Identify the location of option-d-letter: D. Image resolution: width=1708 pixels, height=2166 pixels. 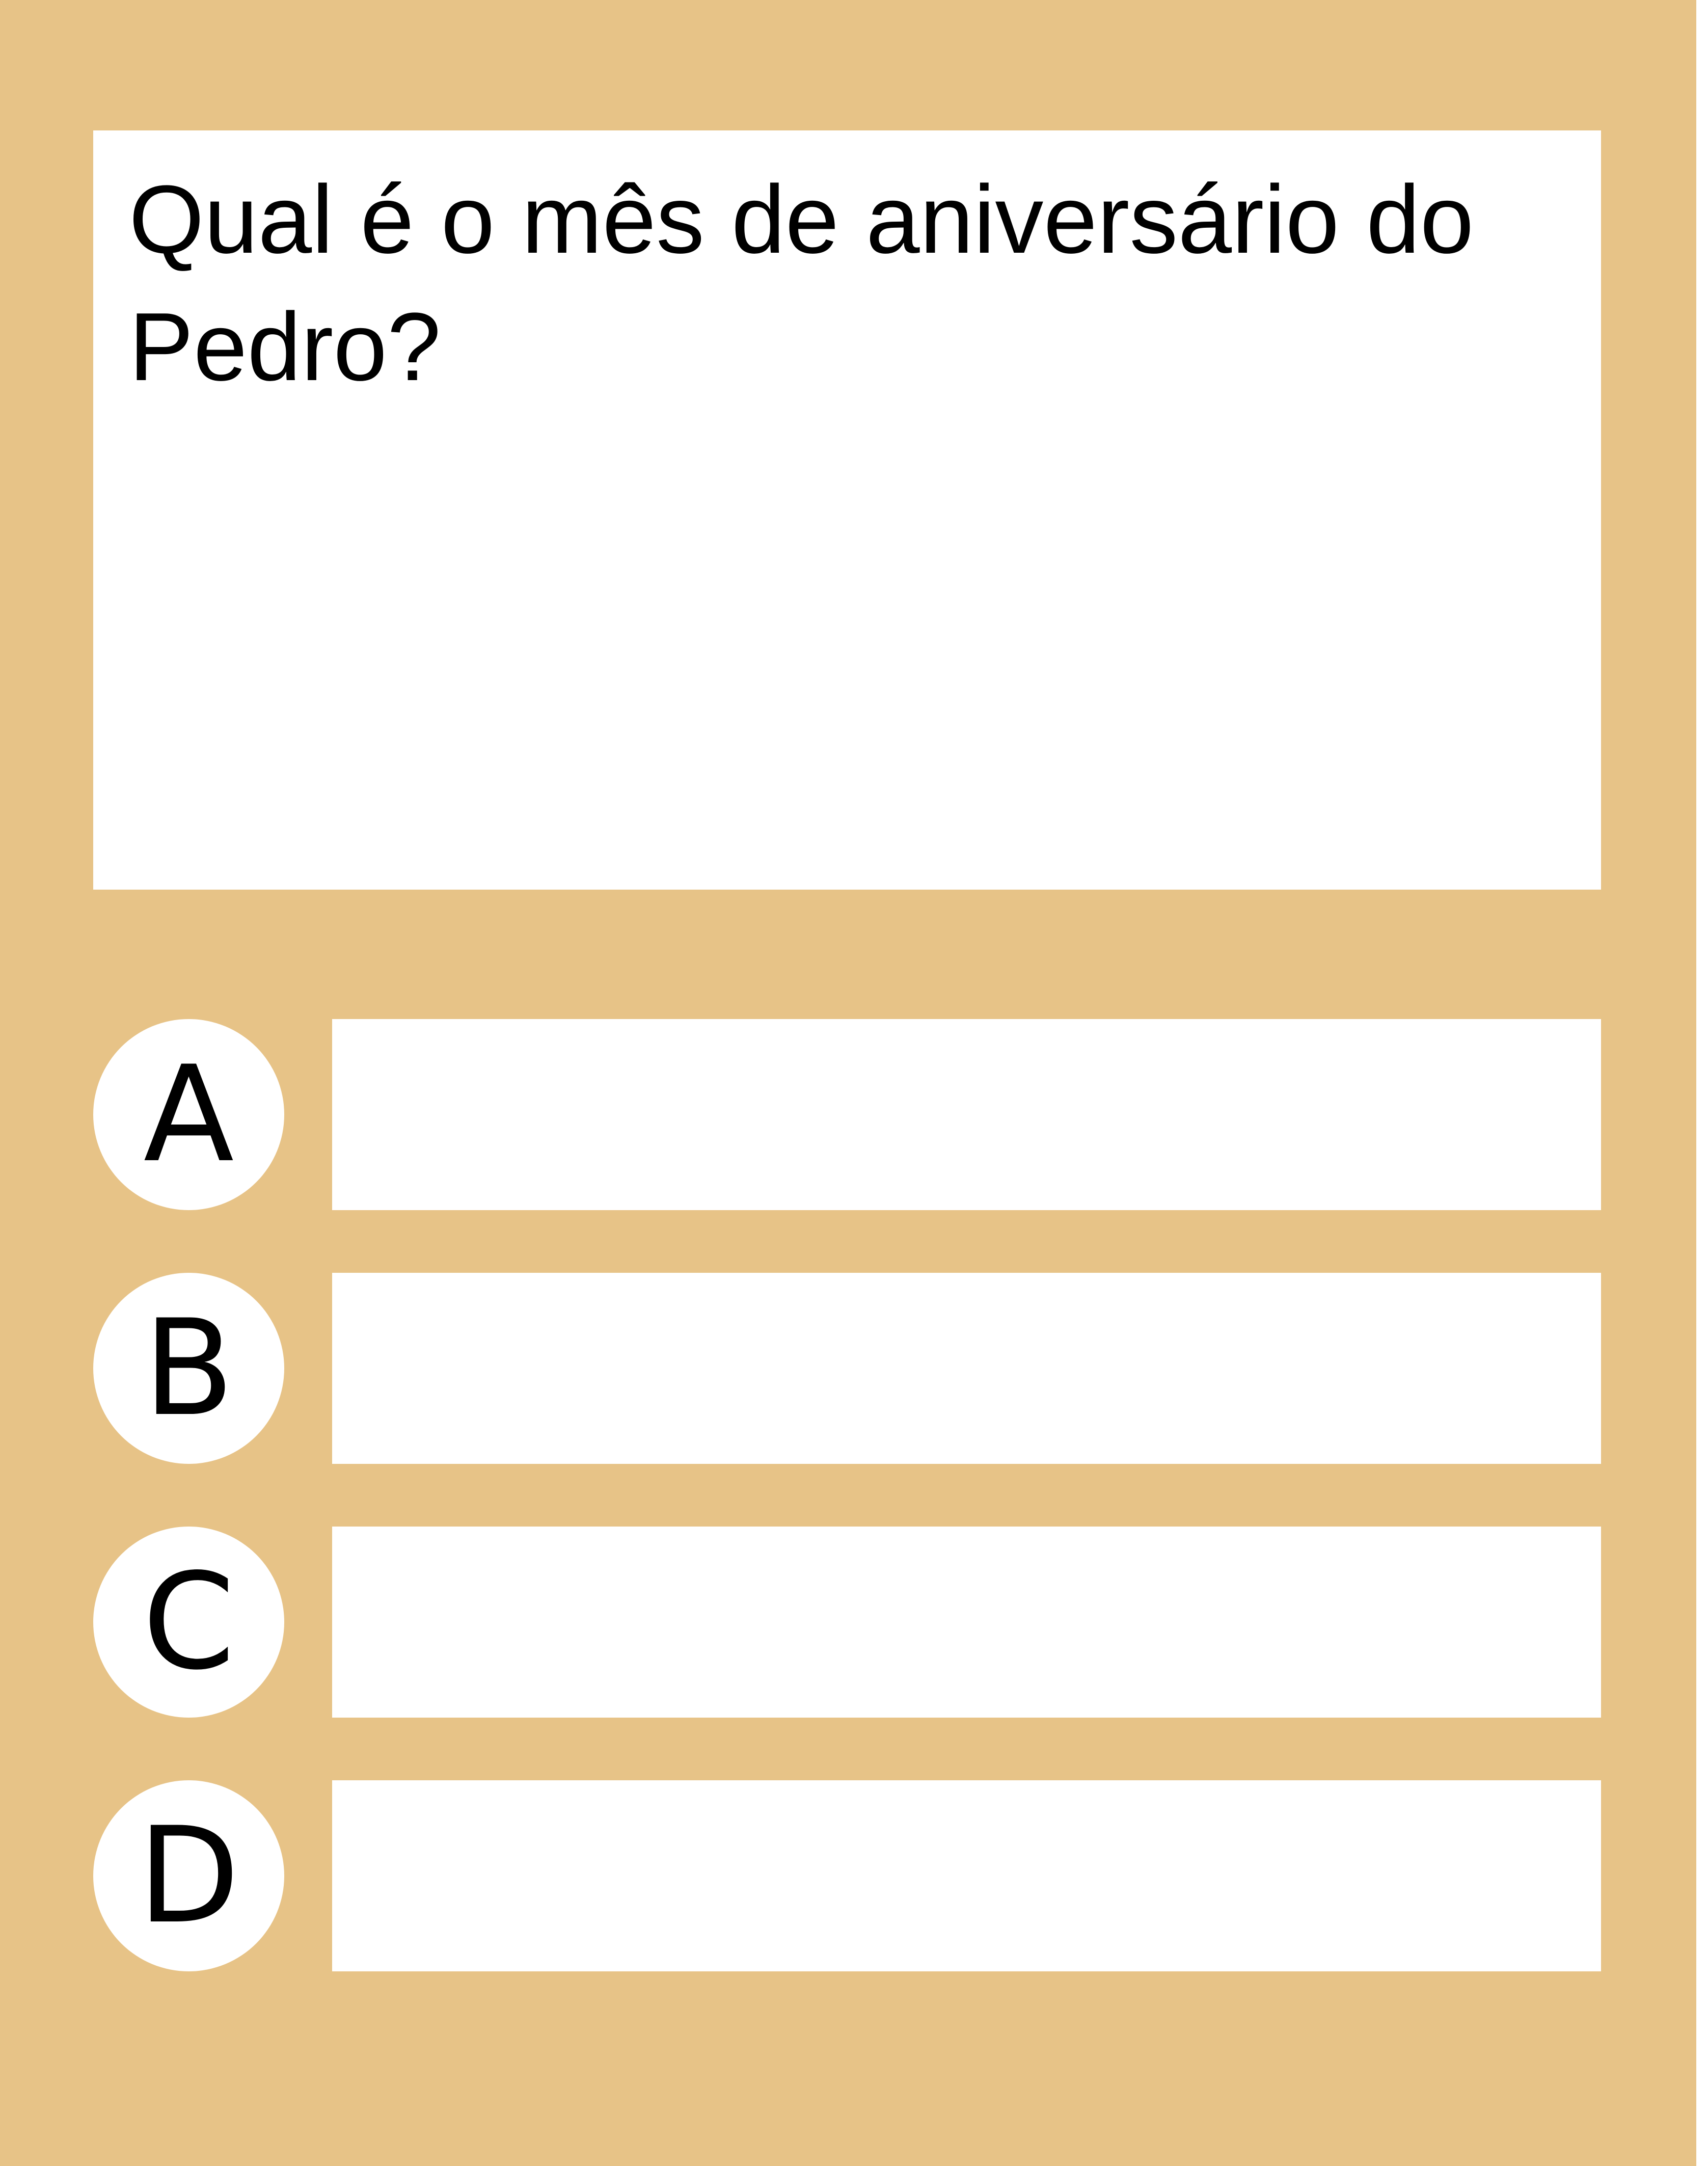
(189, 1876).